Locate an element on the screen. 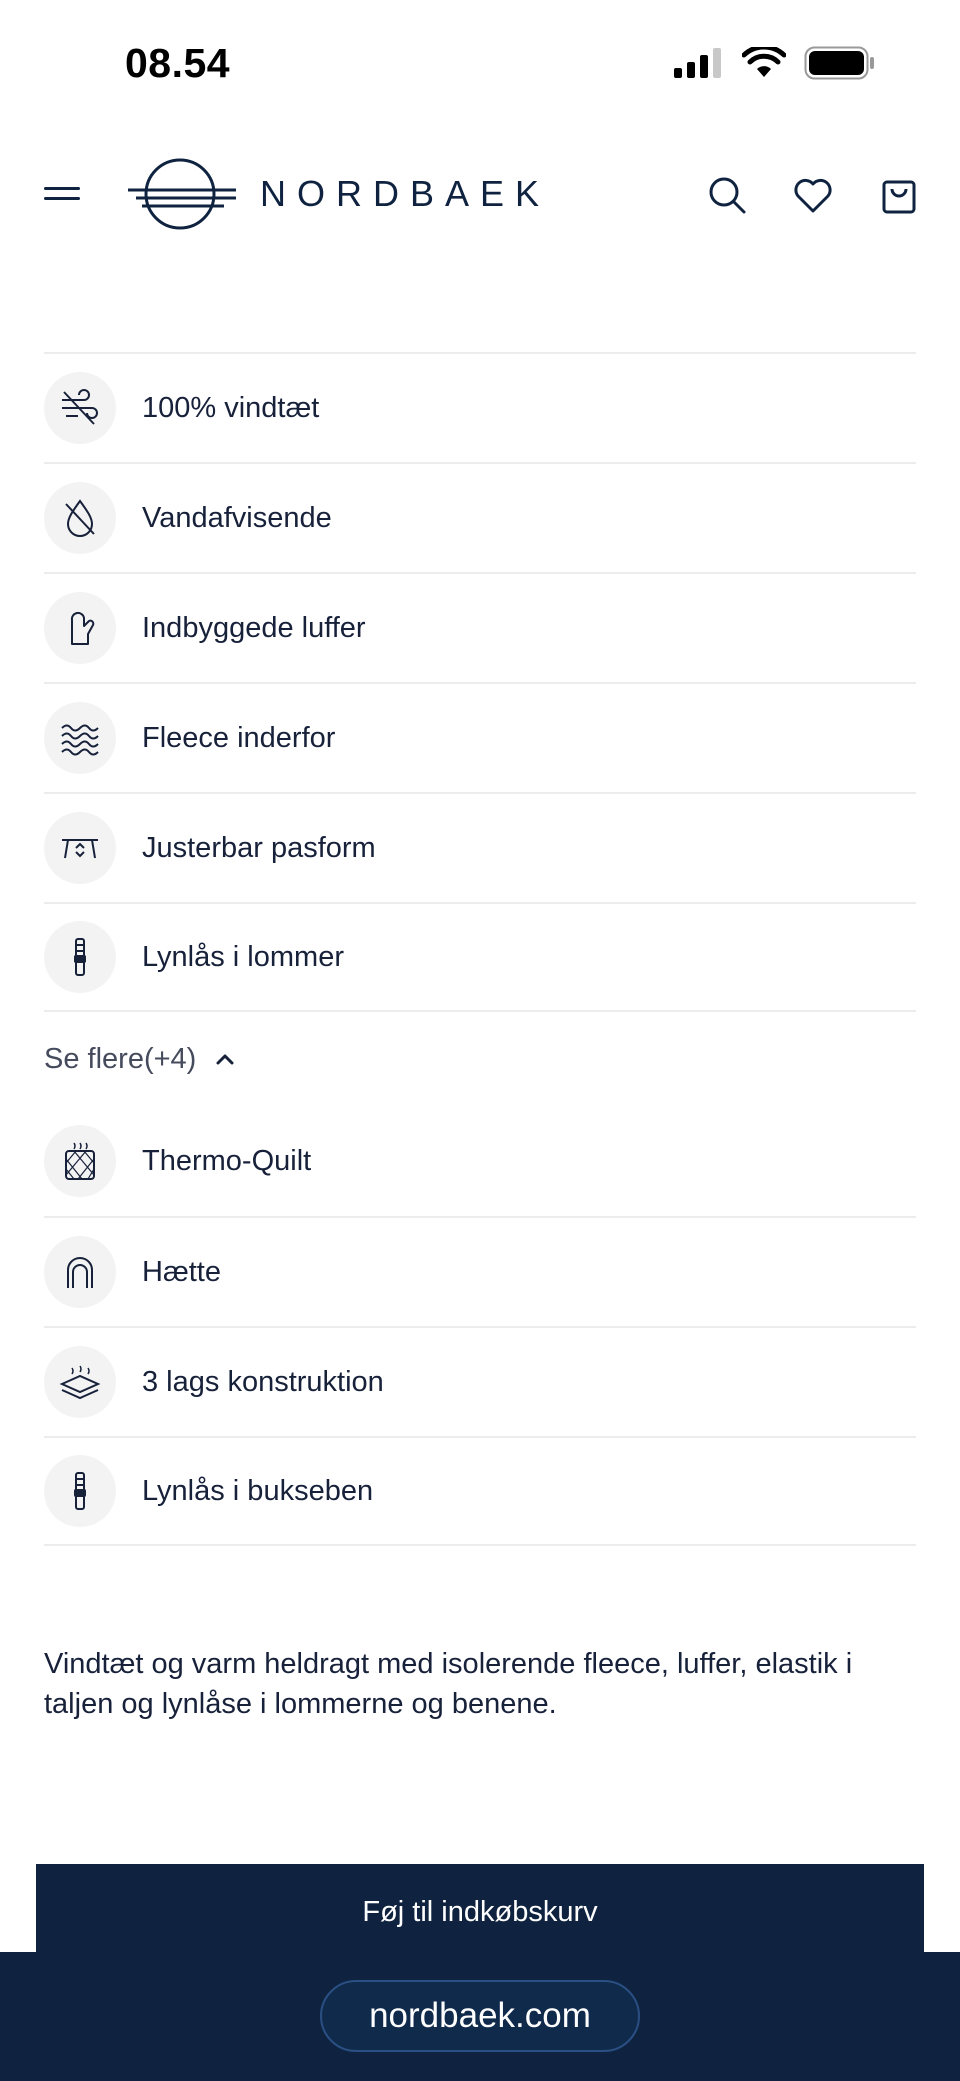 The width and height of the screenshot is (960, 2081). status-icons is located at coordinates (775, 63).